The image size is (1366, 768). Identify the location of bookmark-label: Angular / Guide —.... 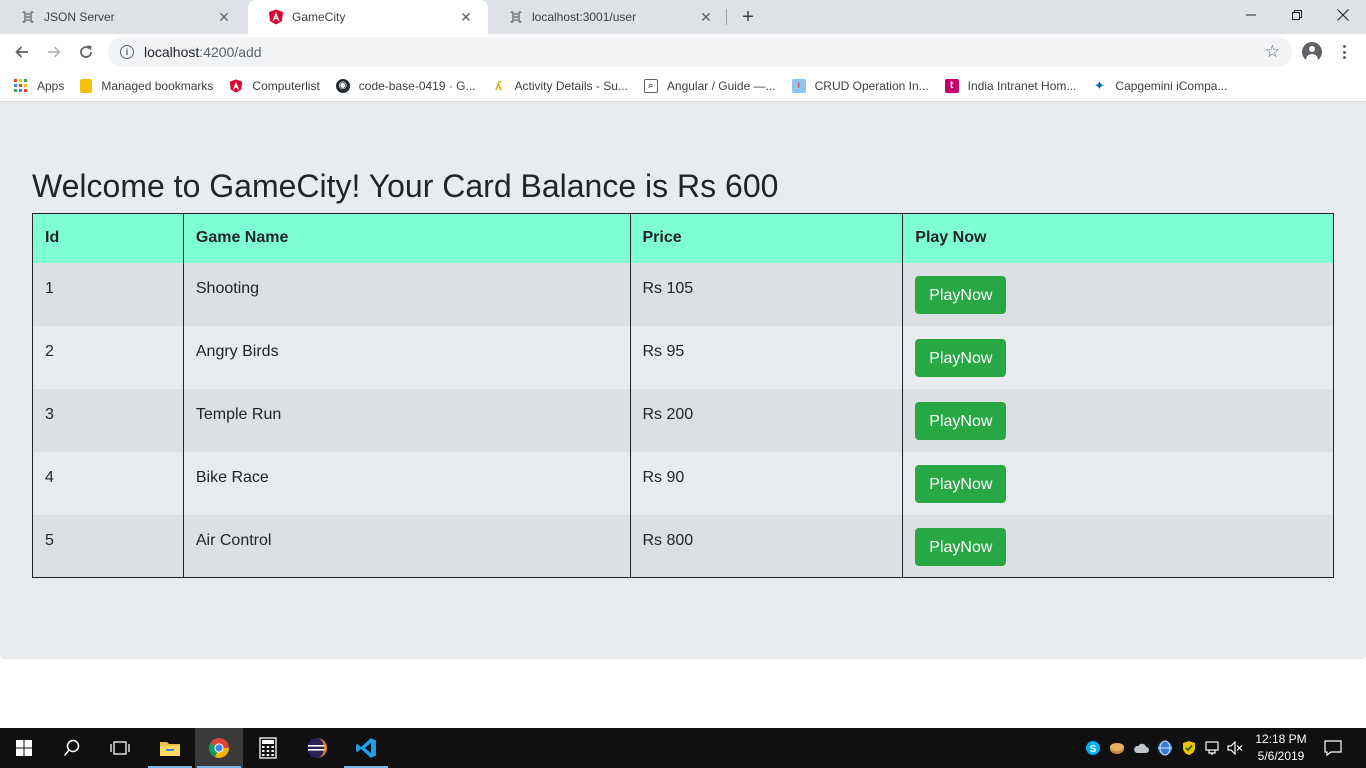
(721, 85).